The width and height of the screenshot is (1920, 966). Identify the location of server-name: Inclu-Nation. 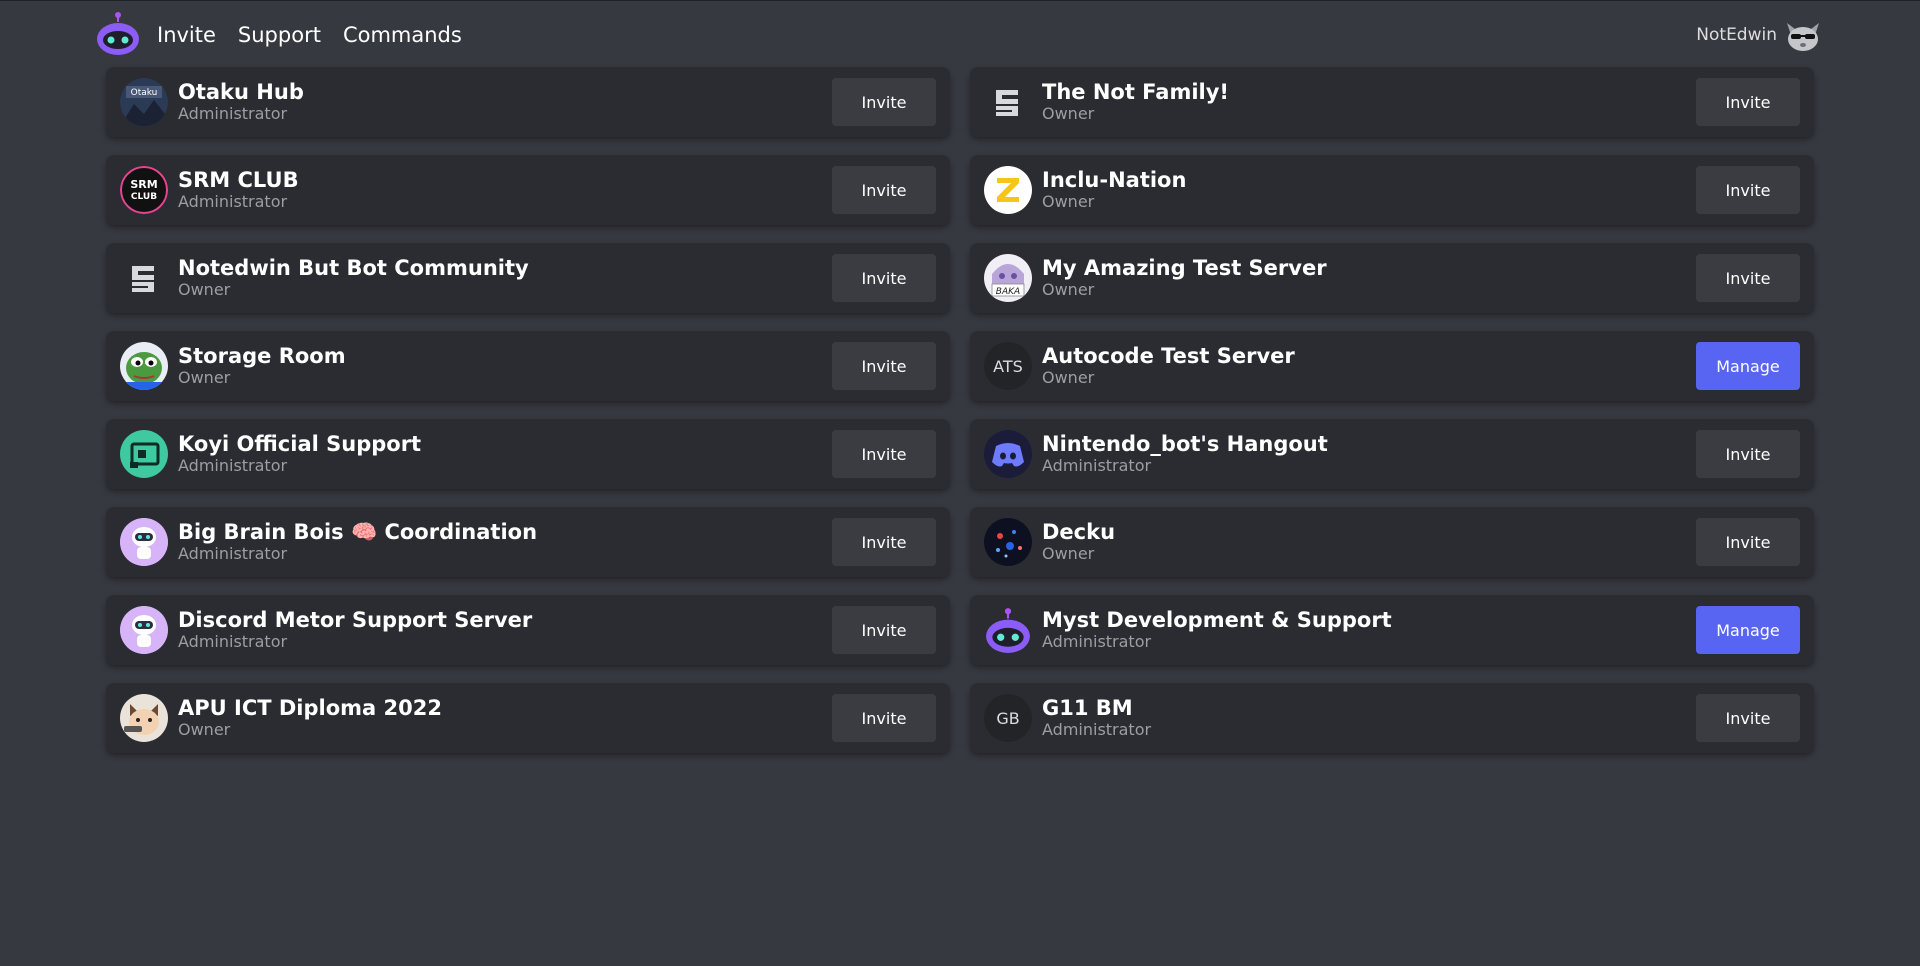
(1114, 180).